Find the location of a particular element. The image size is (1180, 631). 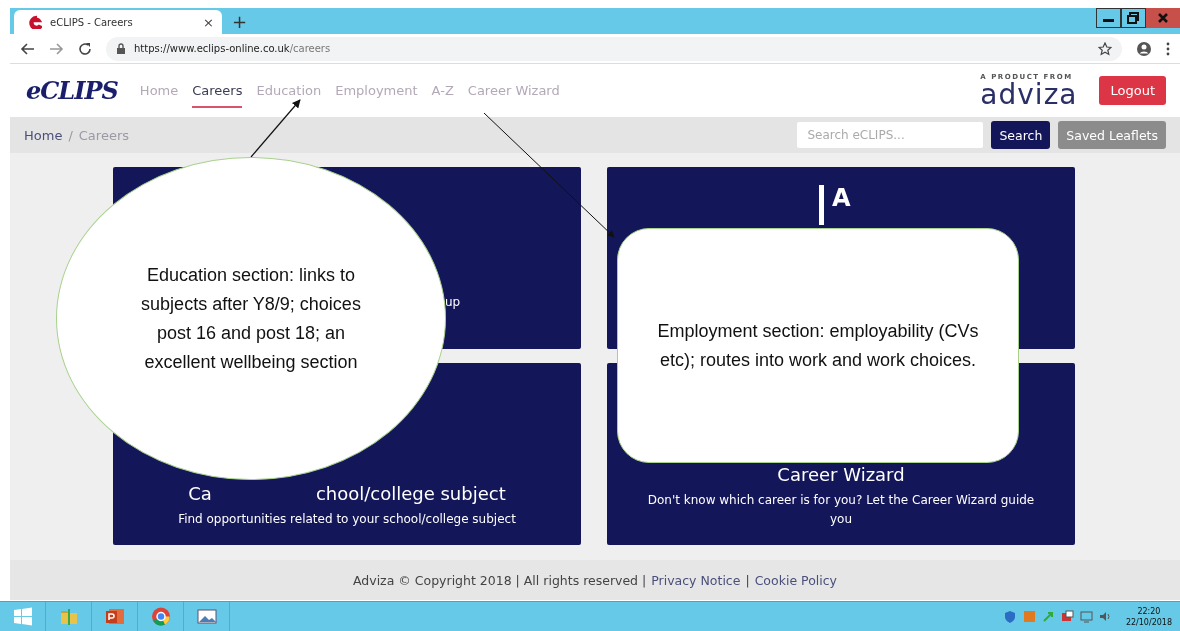

az-icon-letter: A is located at coordinates (841, 198).